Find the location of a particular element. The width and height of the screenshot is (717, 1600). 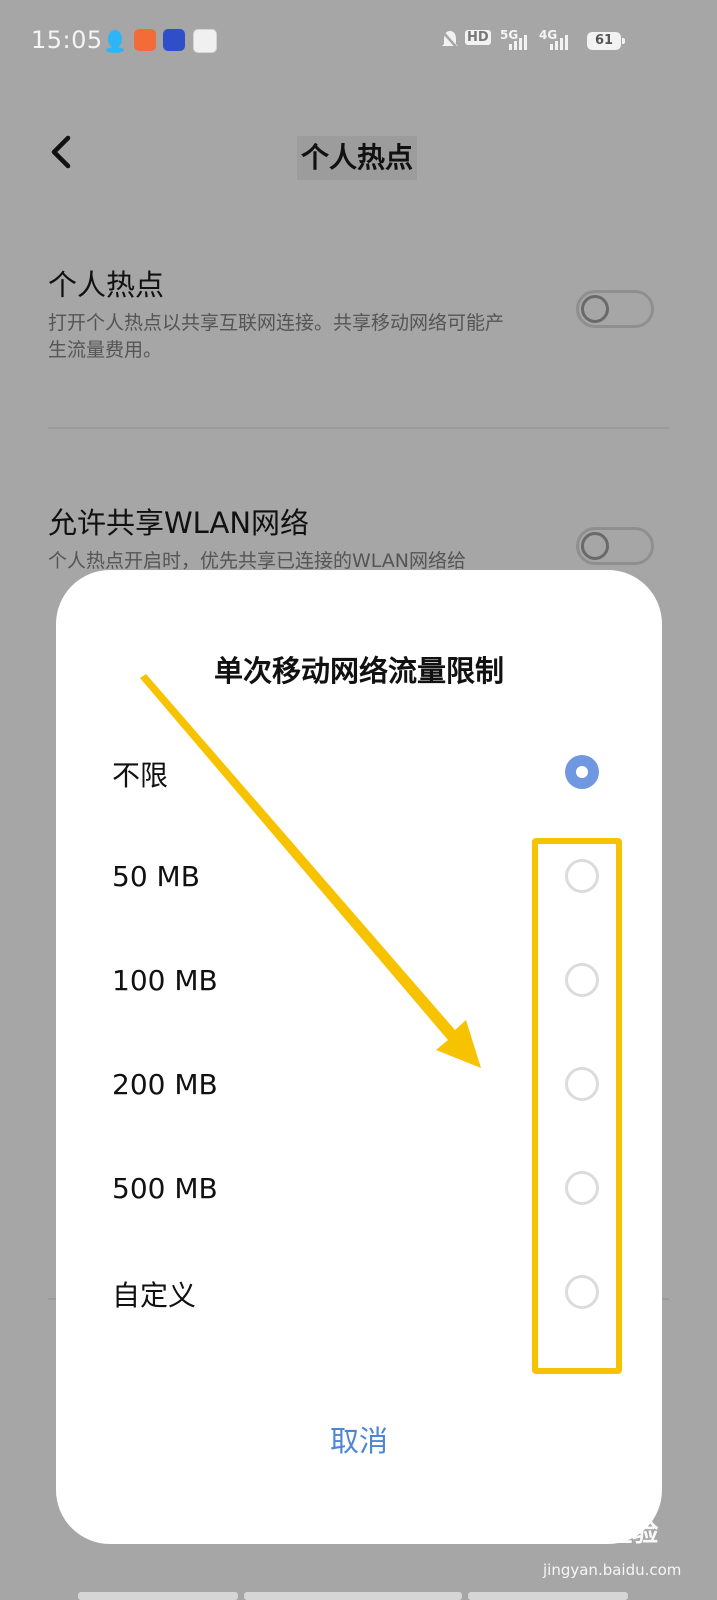

watermark-logo: Bai· 经验 is located at coordinates (600, 1533).